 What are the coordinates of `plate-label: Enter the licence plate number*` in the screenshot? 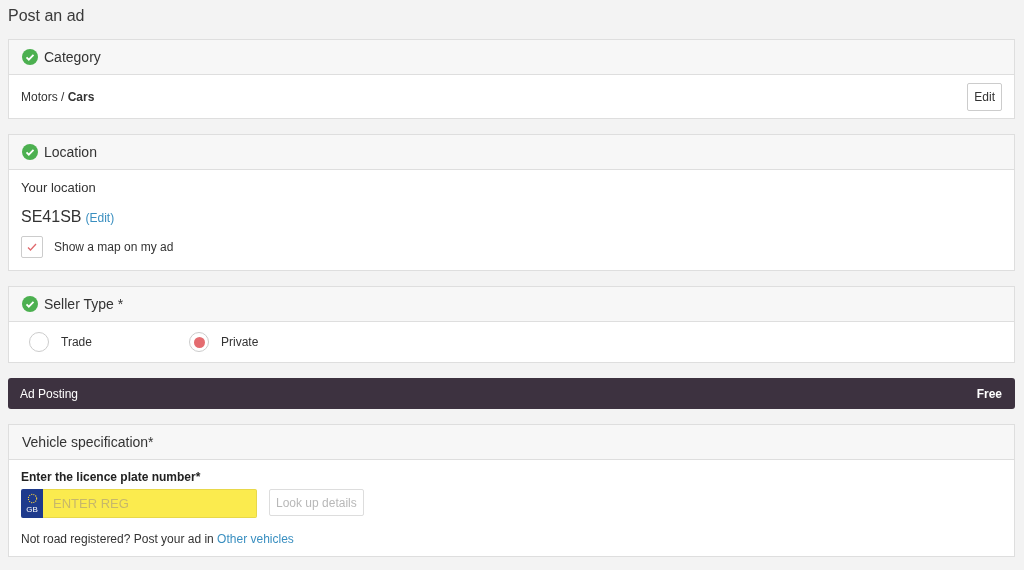 It's located at (111, 477).